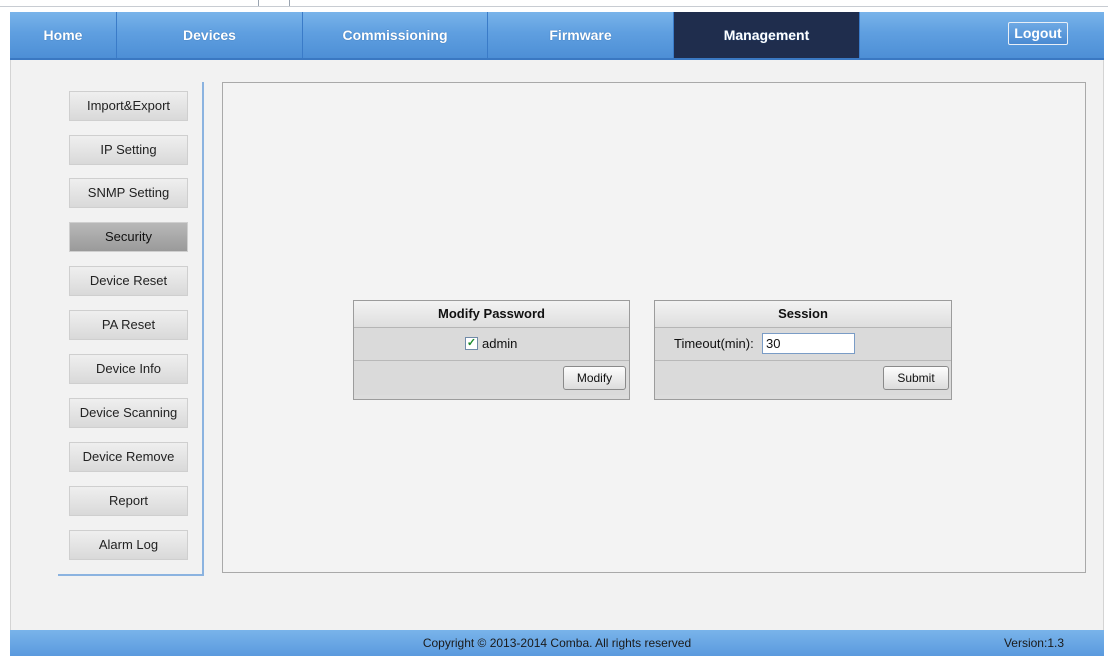 The height and width of the screenshot is (656, 1108). I want to click on sidebar-item-alarm-log: Alarm Log, so click(128, 545).